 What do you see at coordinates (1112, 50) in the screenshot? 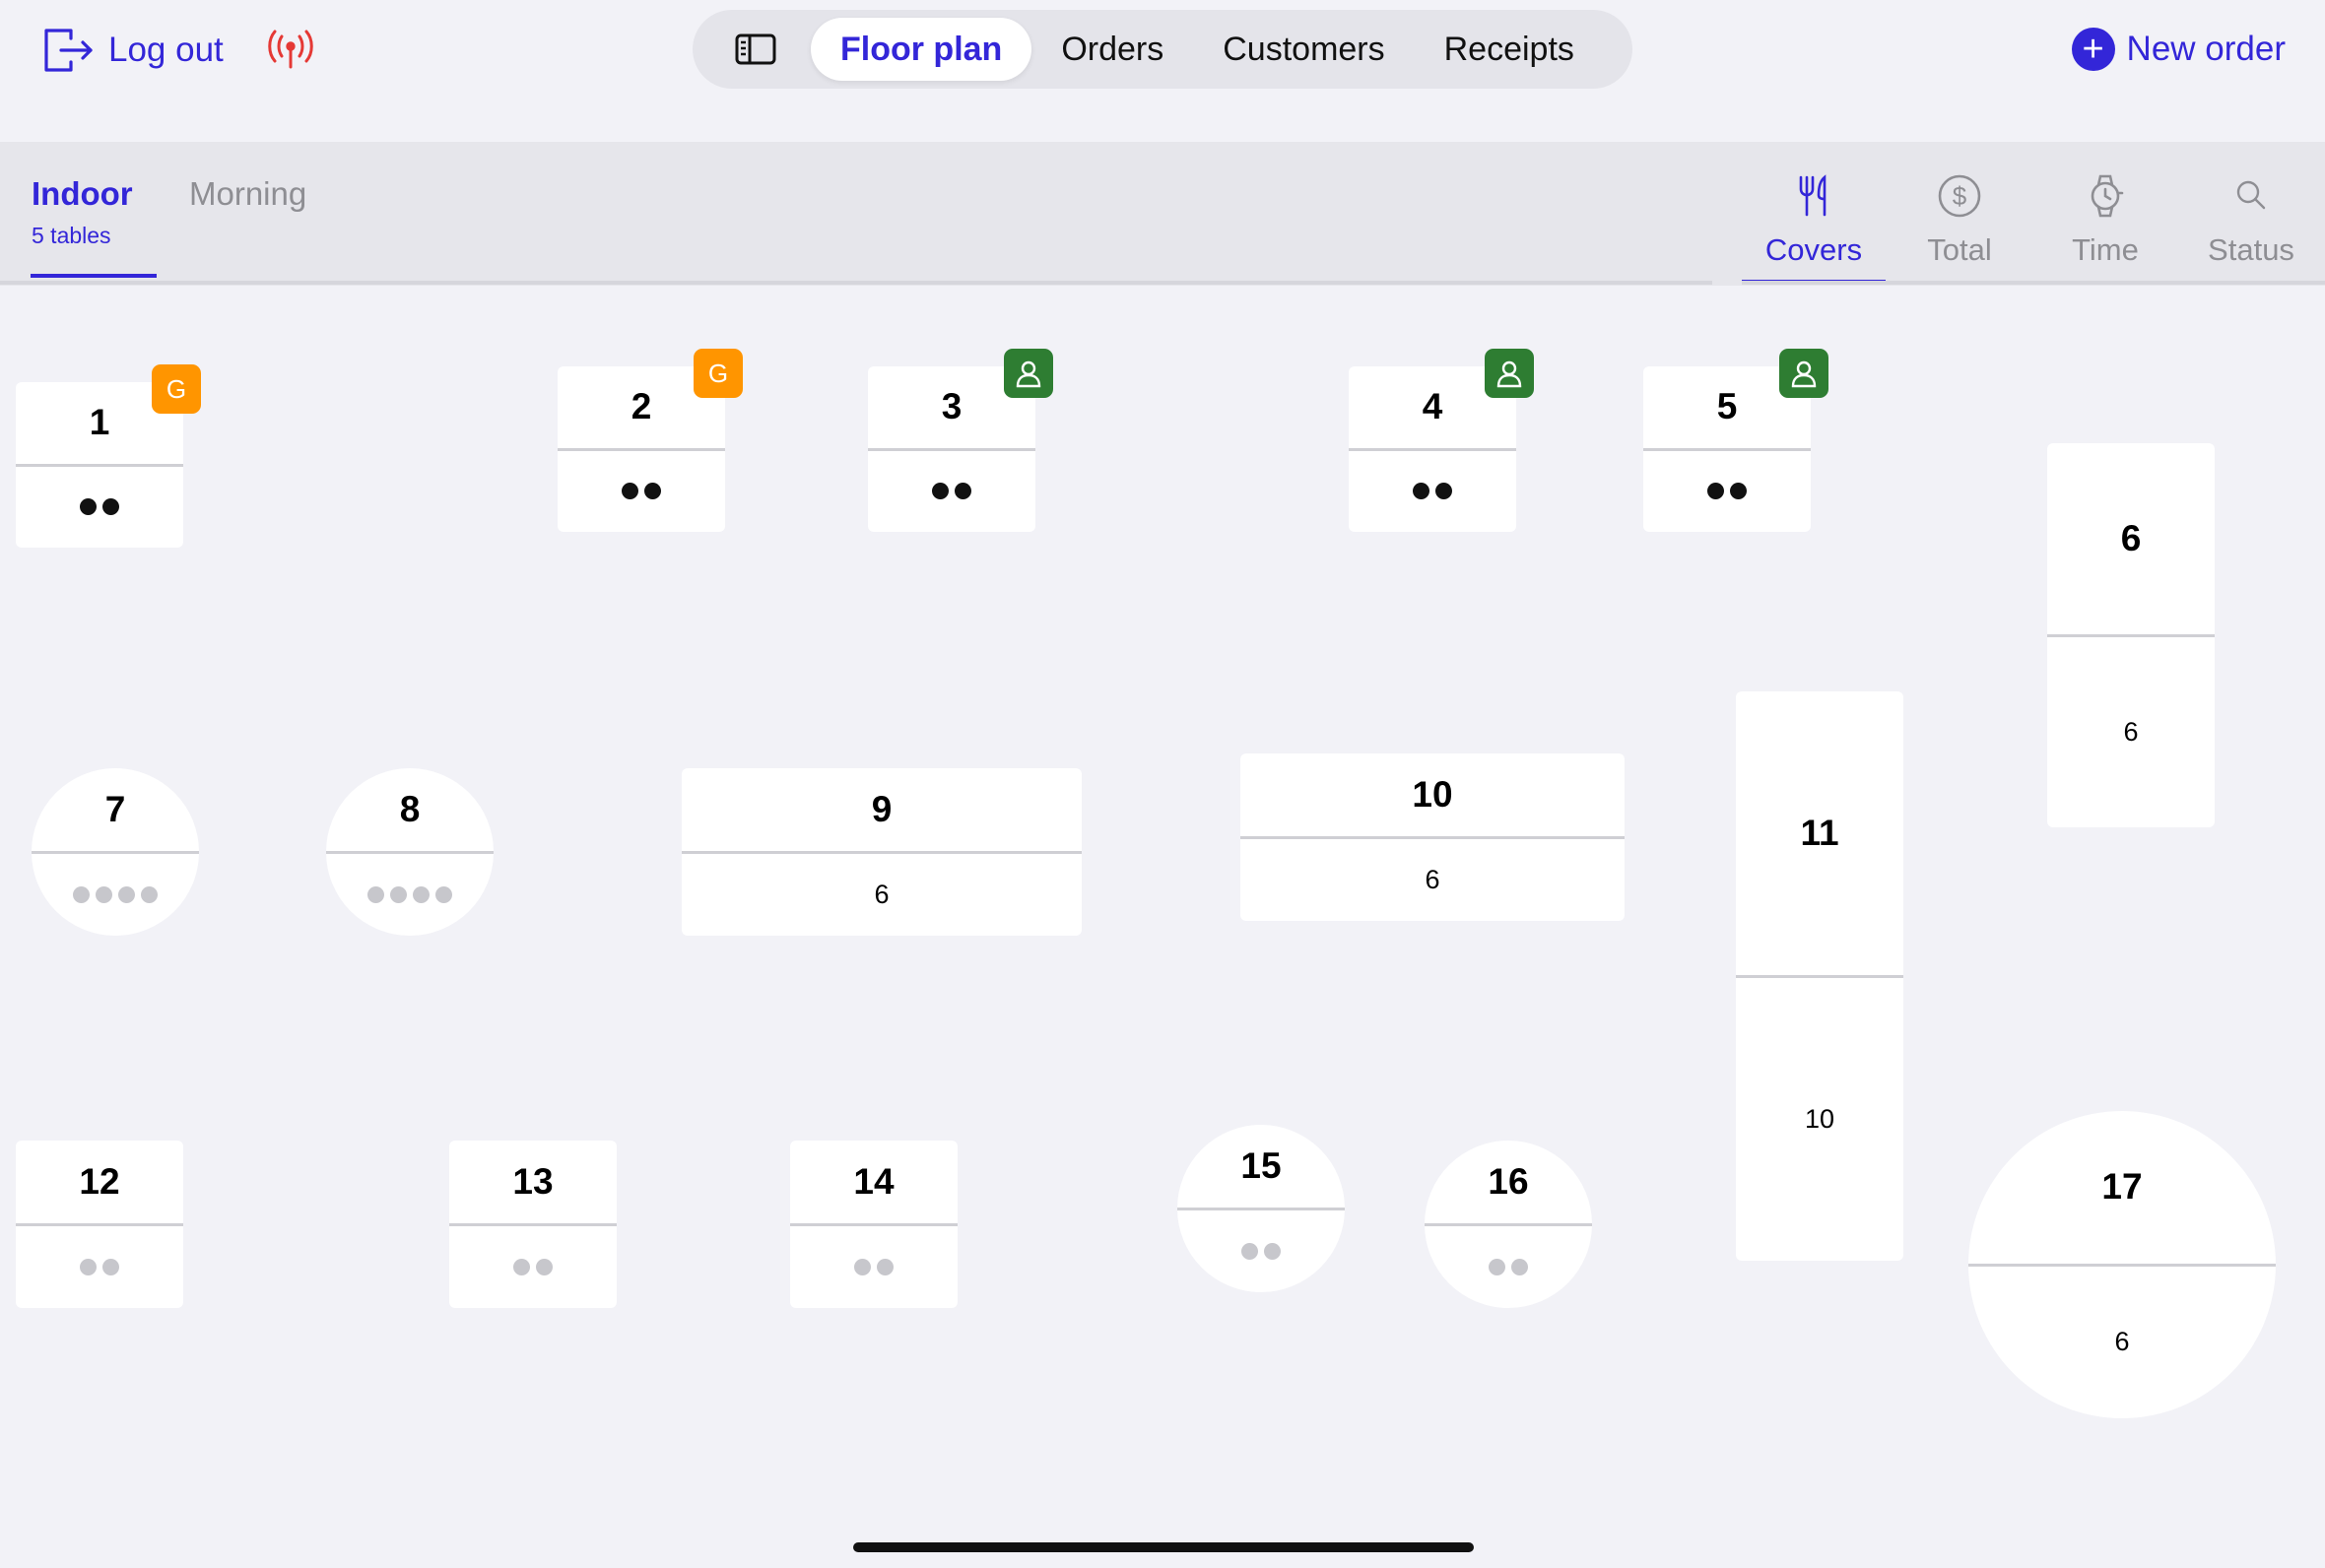
I see `tab-orders: Orders` at bounding box center [1112, 50].